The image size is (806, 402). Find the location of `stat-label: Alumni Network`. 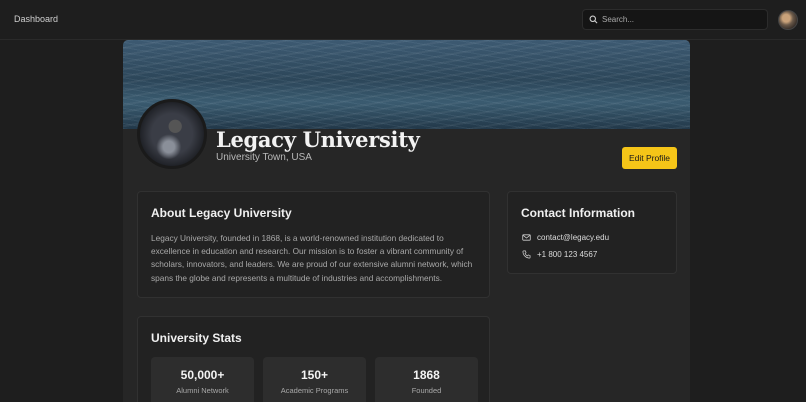

stat-label: Alumni Network is located at coordinates (202, 390).